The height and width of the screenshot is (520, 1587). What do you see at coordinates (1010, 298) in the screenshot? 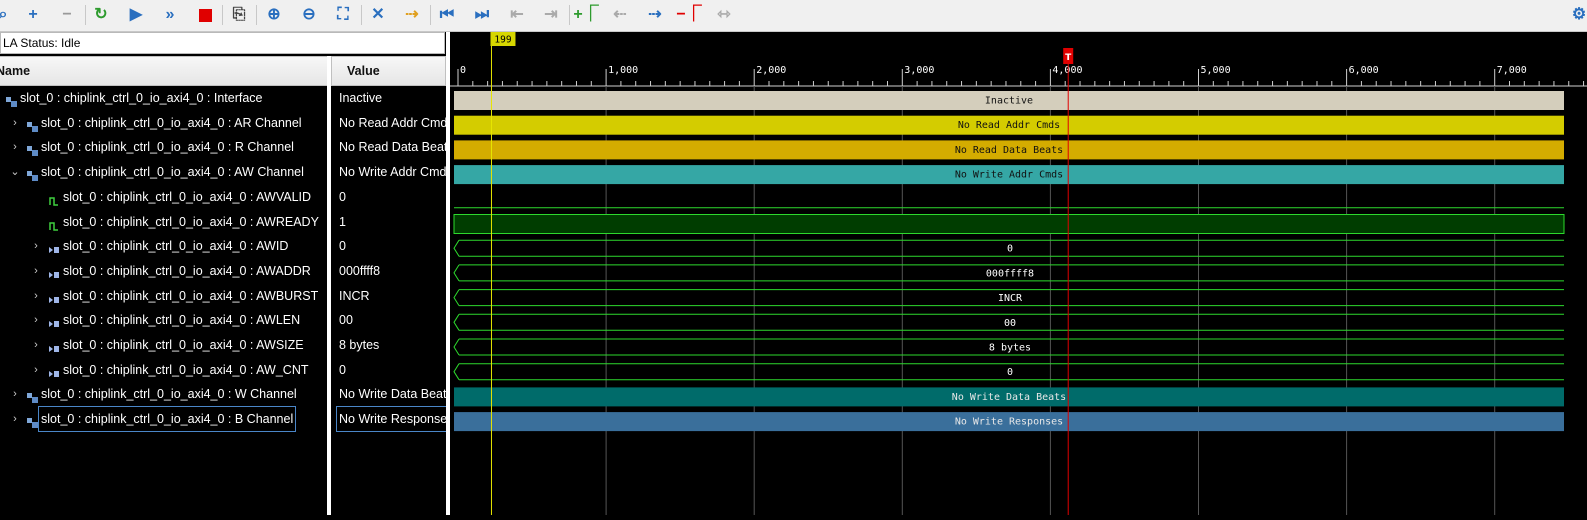
I see `bus-value-label: INCR` at bounding box center [1010, 298].